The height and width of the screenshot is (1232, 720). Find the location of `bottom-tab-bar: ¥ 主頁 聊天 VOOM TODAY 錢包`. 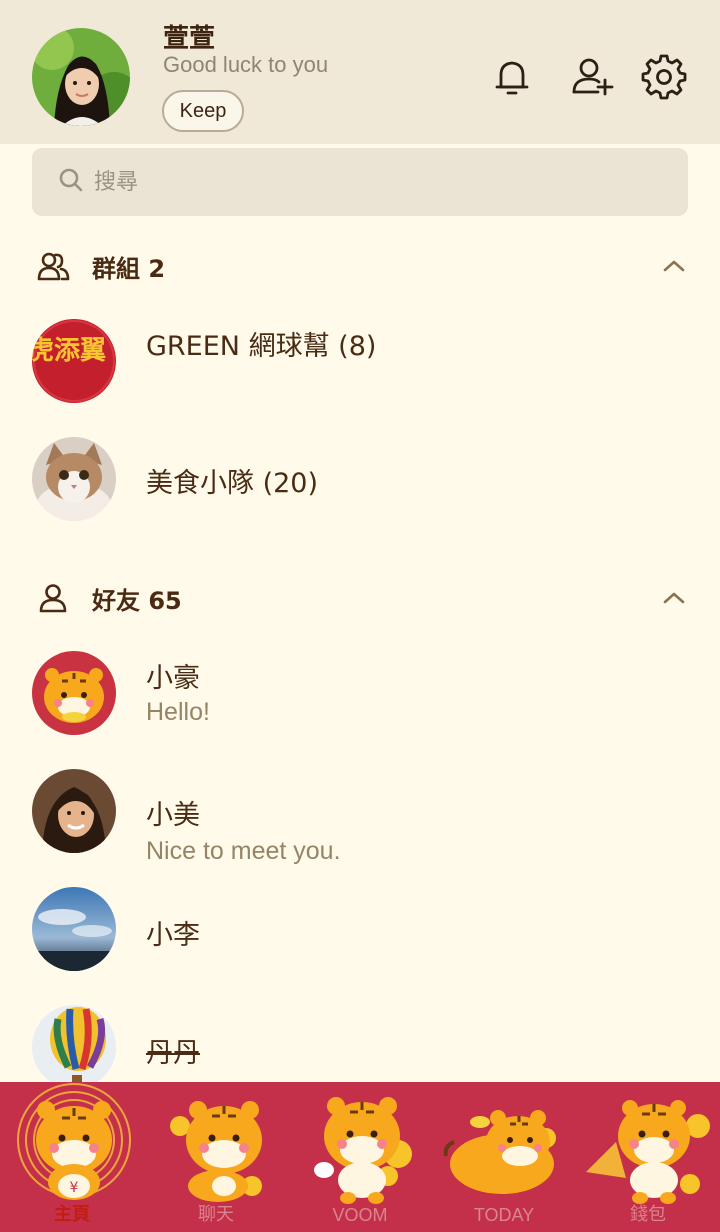

bottom-tab-bar: ¥ 主頁 聊天 VOOM TODAY 錢包 is located at coordinates (360, 1157).